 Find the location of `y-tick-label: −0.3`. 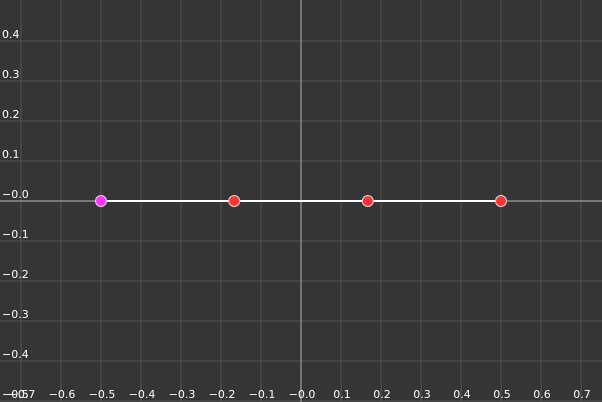

y-tick-label: −0.3 is located at coordinates (15, 314).